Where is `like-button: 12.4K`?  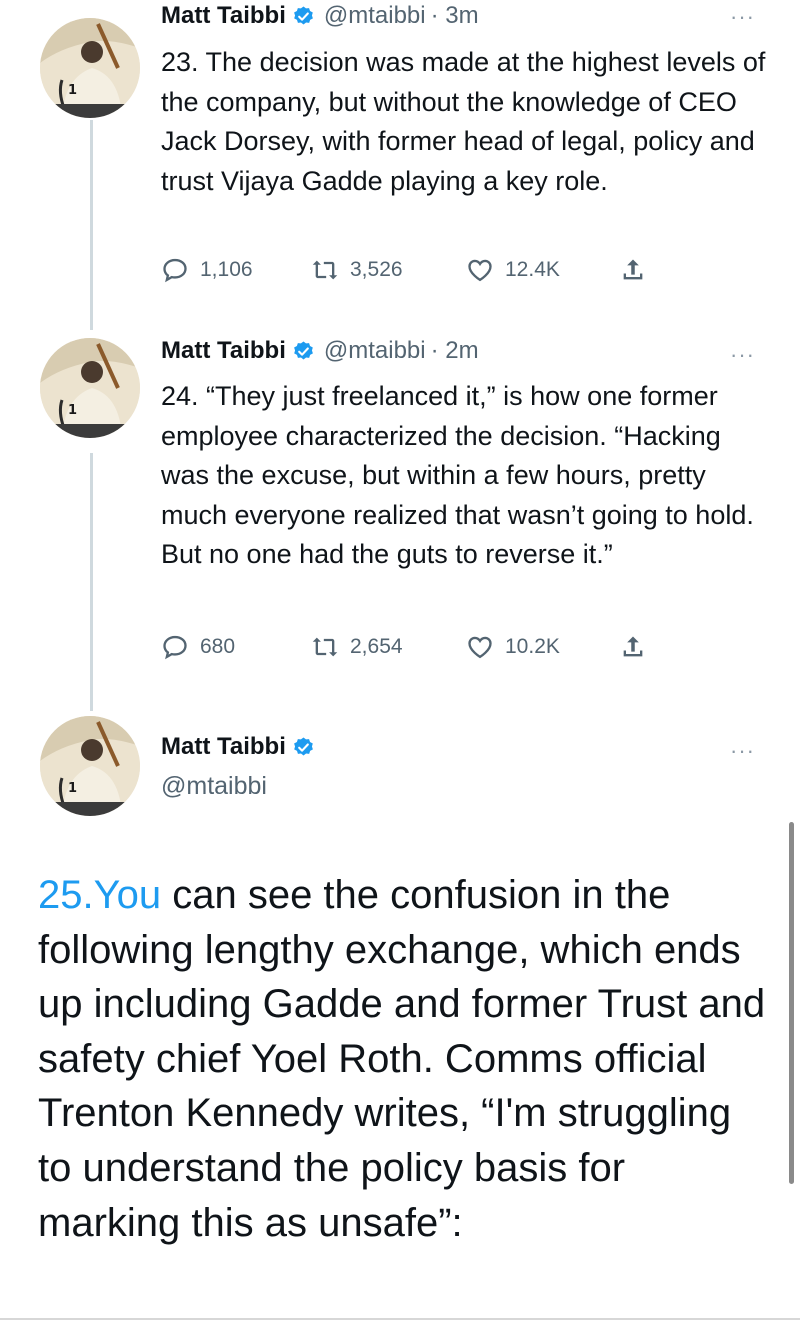 like-button: 12.4K is located at coordinates (513, 270).